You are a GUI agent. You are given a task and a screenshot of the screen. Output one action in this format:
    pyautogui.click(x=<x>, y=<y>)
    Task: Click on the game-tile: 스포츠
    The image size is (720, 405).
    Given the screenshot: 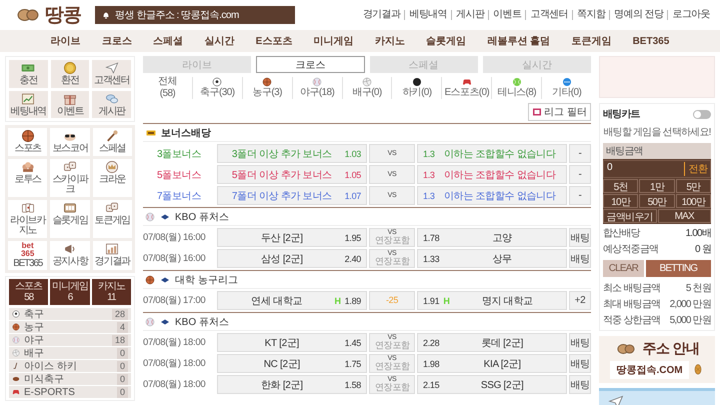 What is the action you would take?
    pyautogui.click(x=28, y=142)
    